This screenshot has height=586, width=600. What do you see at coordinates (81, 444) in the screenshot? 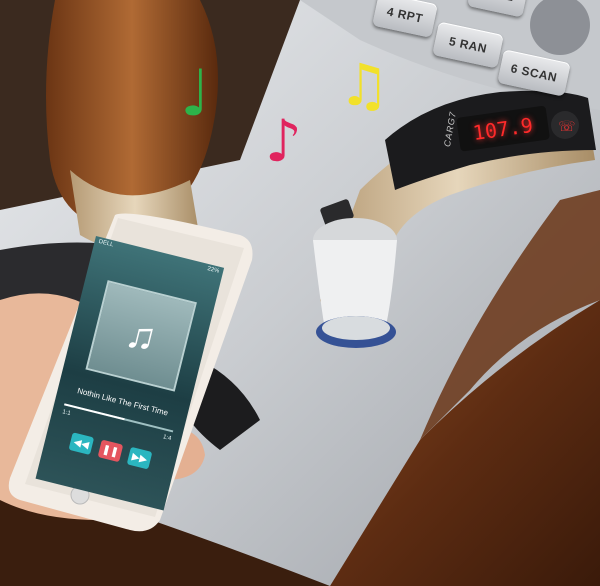
I see `previous-button: ◀◀` at bounding box center [81, 444].